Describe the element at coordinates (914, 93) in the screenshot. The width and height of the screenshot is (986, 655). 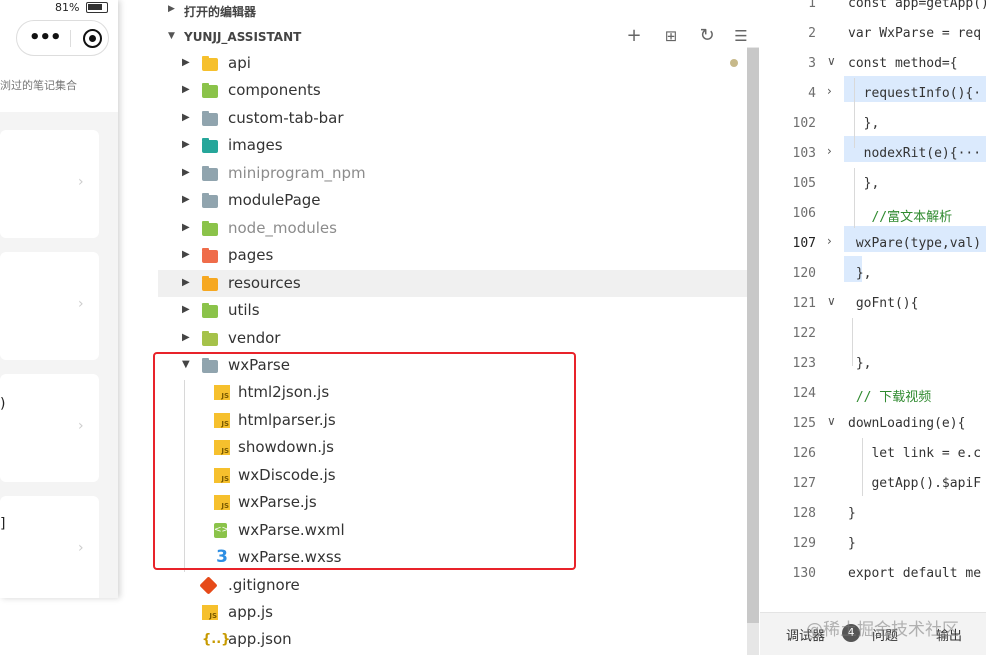
I see `code-line: requestInfo(){·` at that location.